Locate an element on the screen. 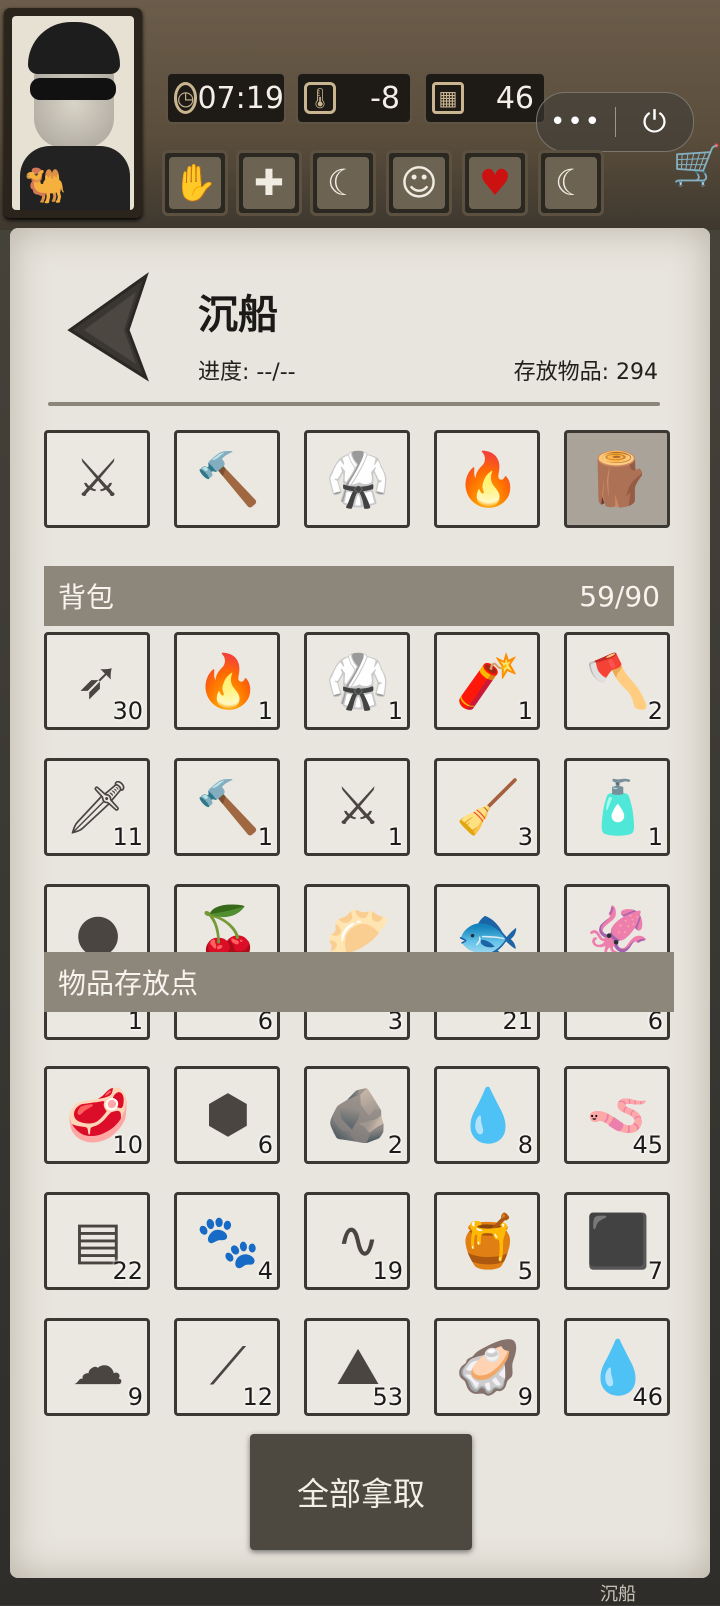 The height and width of the screenshot is (1606, 720). item-slot: ▤ 22 is located at coordinates (97, 1241).